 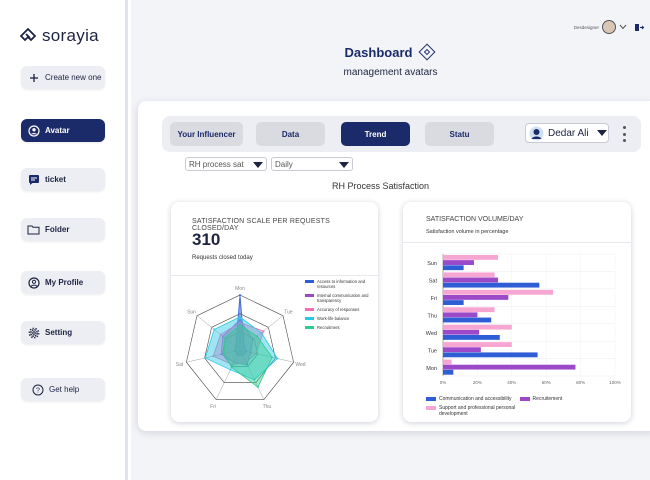 I want to click on sidebar-item-avatar: Avatar, so click(x=63, y=130).